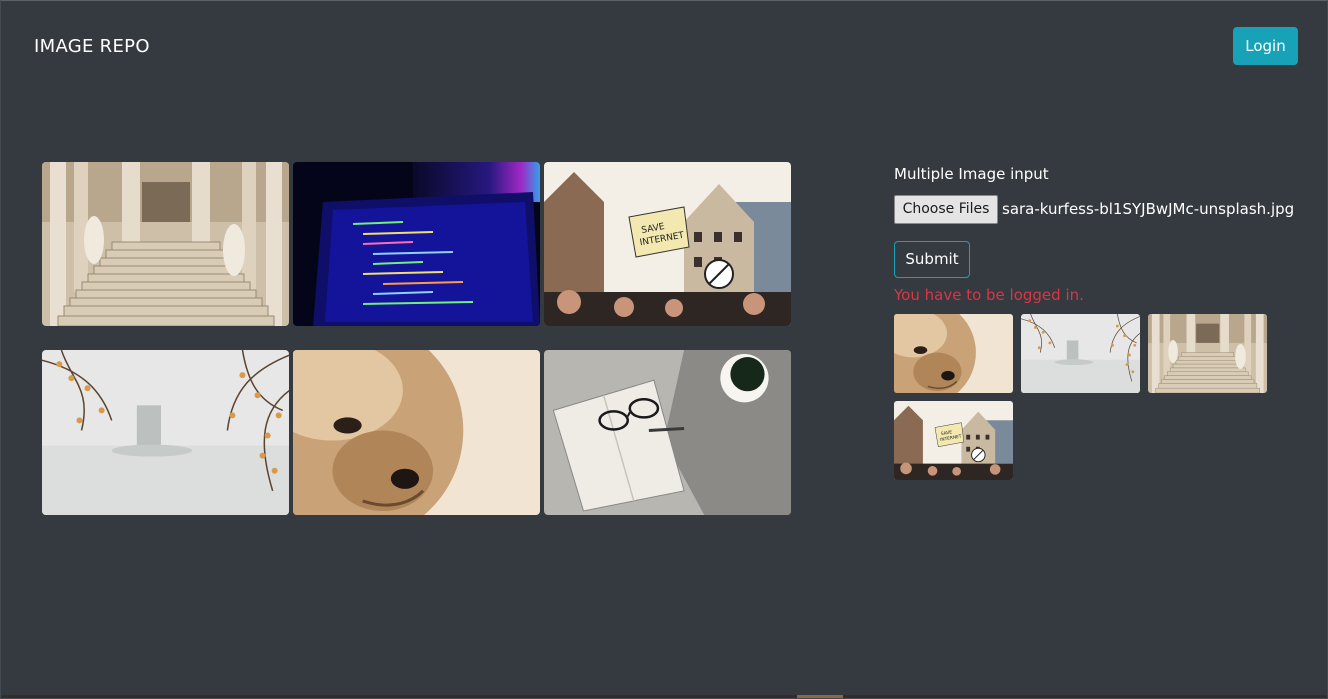  What do you see at coordinates (932, 259) in the screenshot?
I see `submit-button: Submit` at bounding box center [932, 259].